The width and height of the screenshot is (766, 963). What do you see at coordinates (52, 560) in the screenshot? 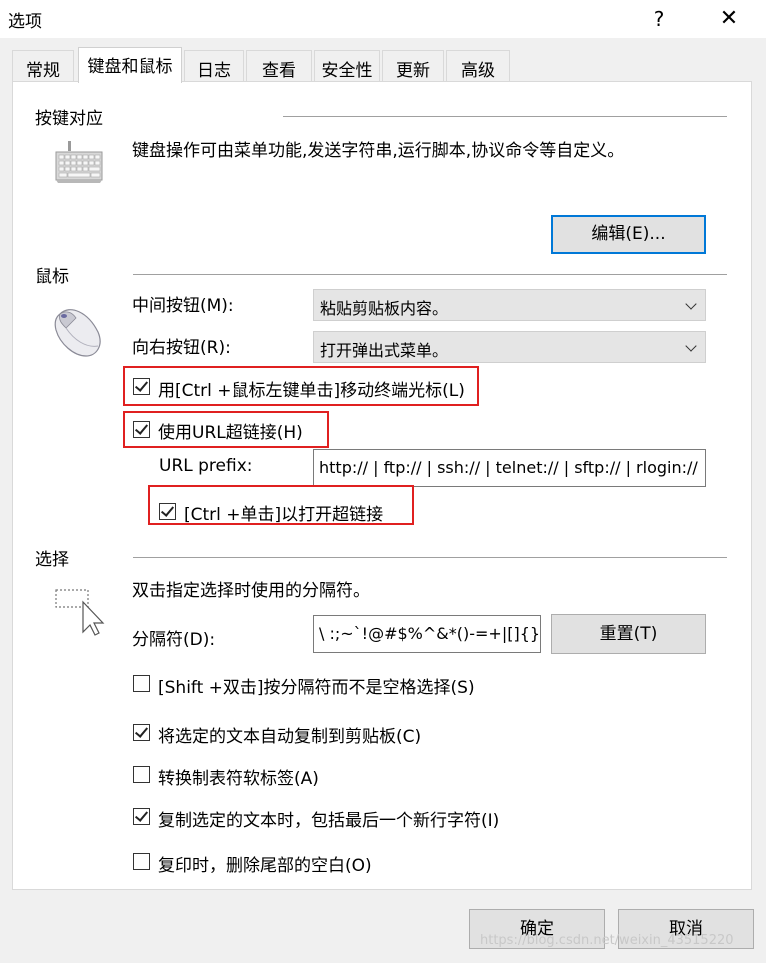
I see `selection-section-title: 选择` at bounding box center [52, 560].